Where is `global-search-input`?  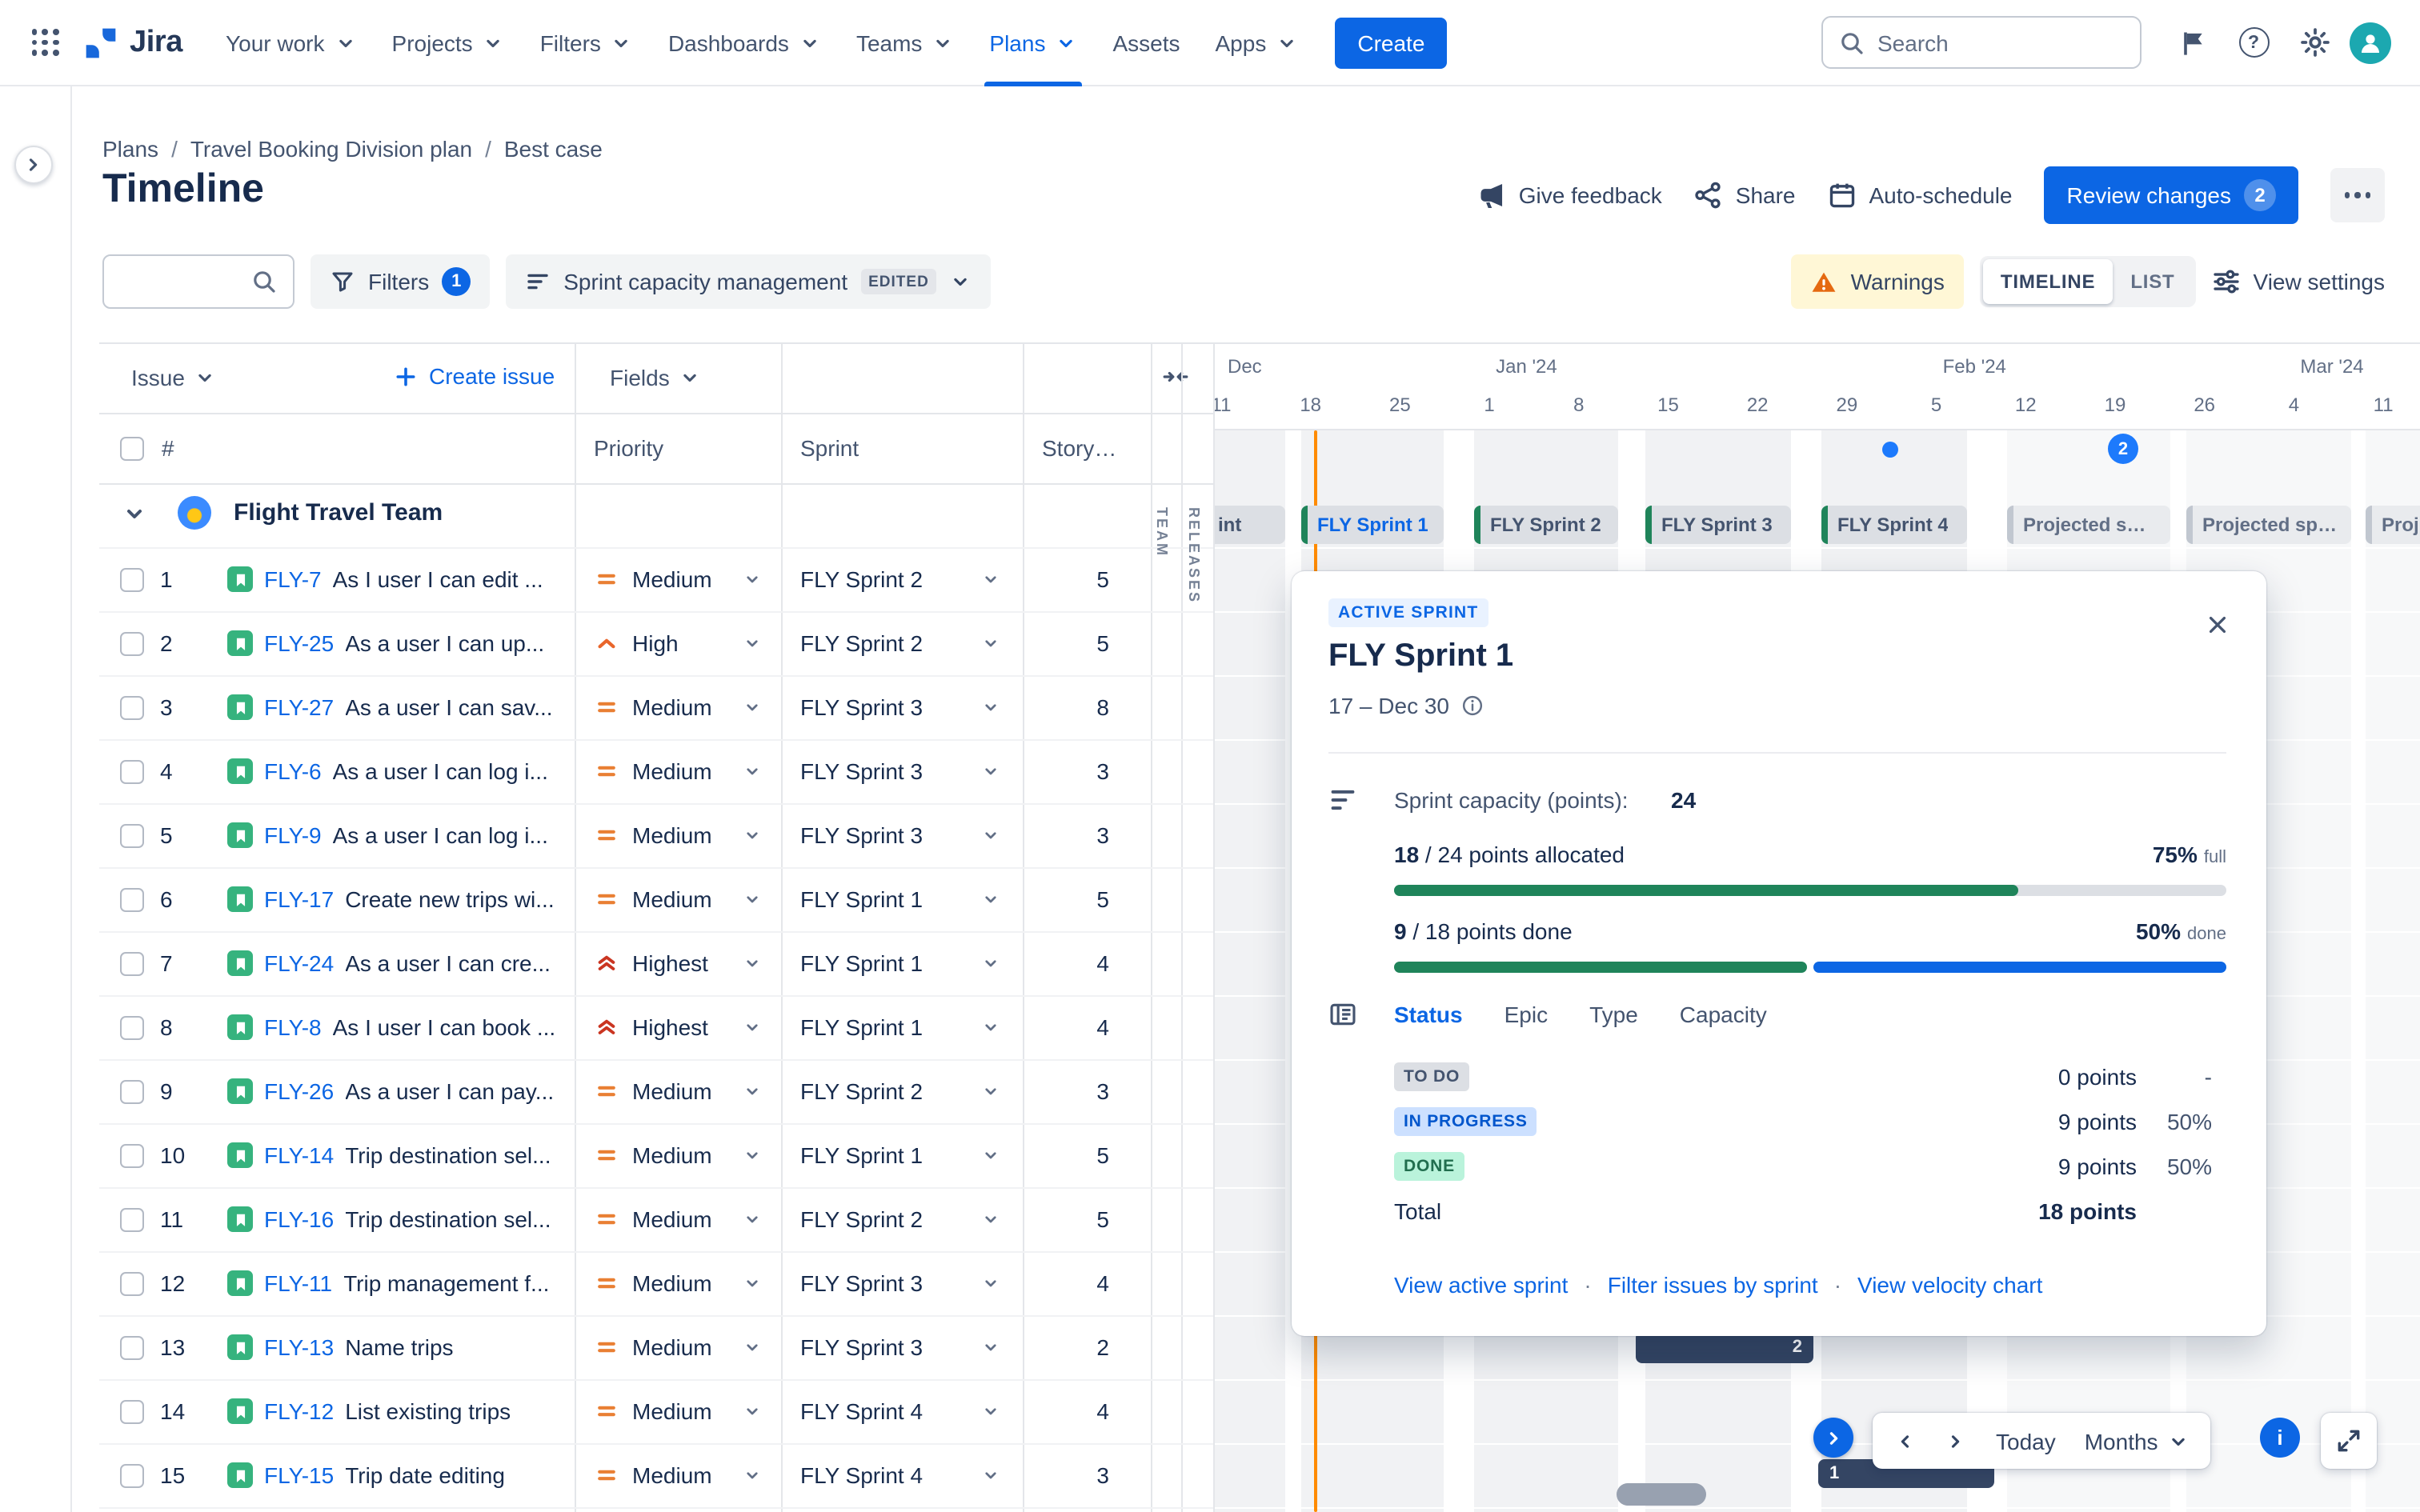
global-search-input is located at coordinates (2000, 42).